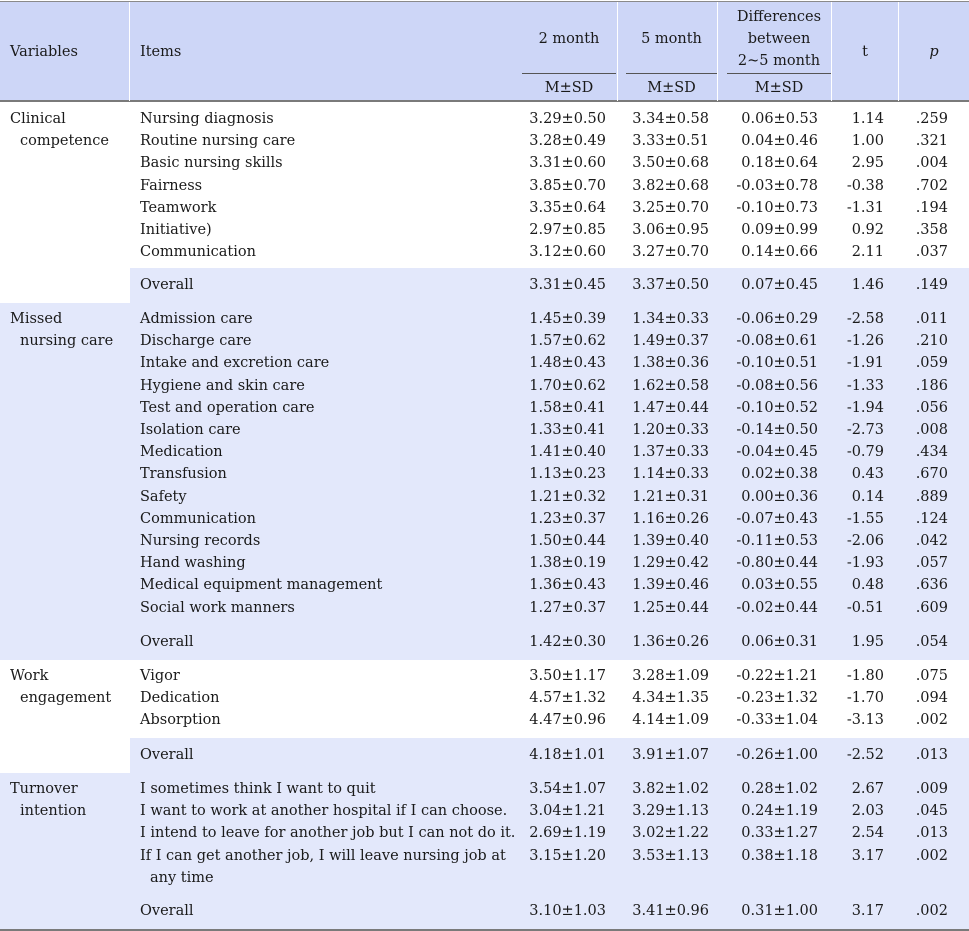  I want to click on cell-p: .011, so click(931, 319).